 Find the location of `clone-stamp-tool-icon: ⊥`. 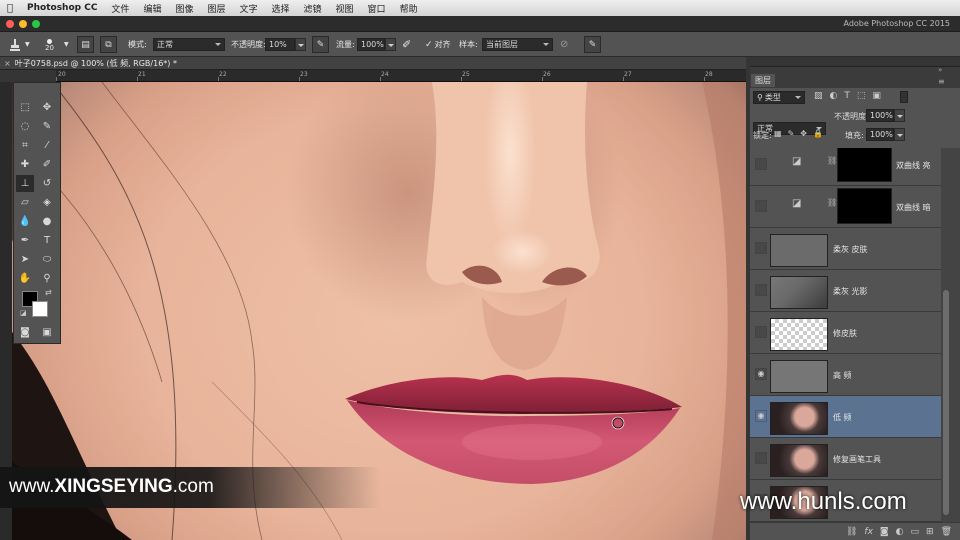

clone-stamp-tool-icon: ⊥ is located at coordinates (25, 183).